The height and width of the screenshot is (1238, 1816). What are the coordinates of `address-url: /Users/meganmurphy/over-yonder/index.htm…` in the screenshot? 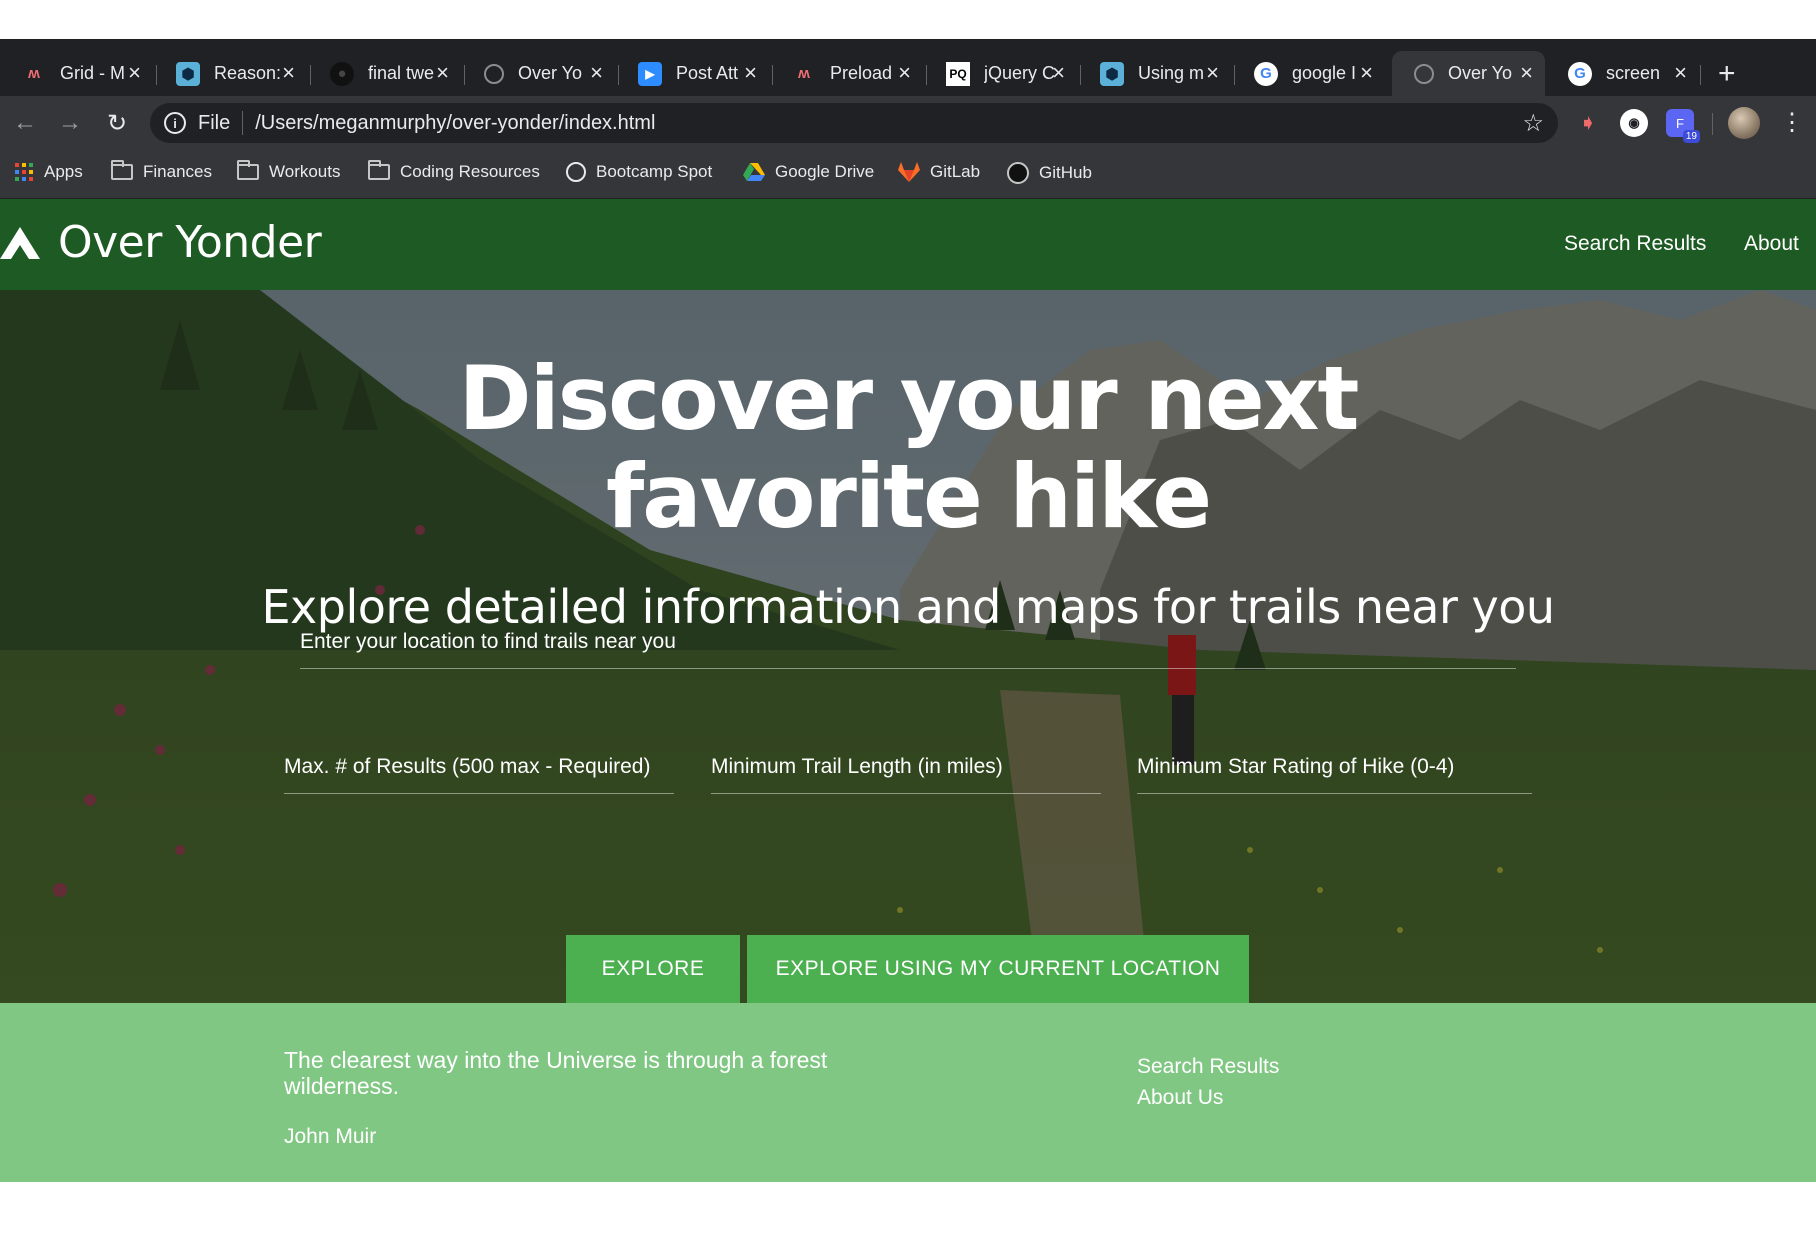 It's located at (455, 123).